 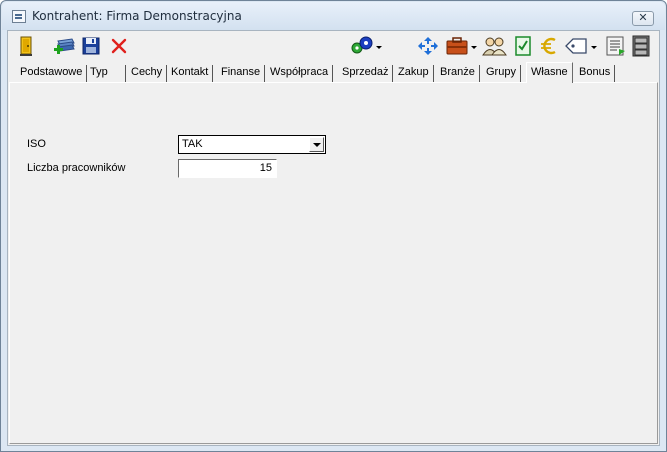 What do you see at coordinates (241, 73) in the screenshot?
I see `tab-finanse: Finanse` at bounding box center [241, 73].